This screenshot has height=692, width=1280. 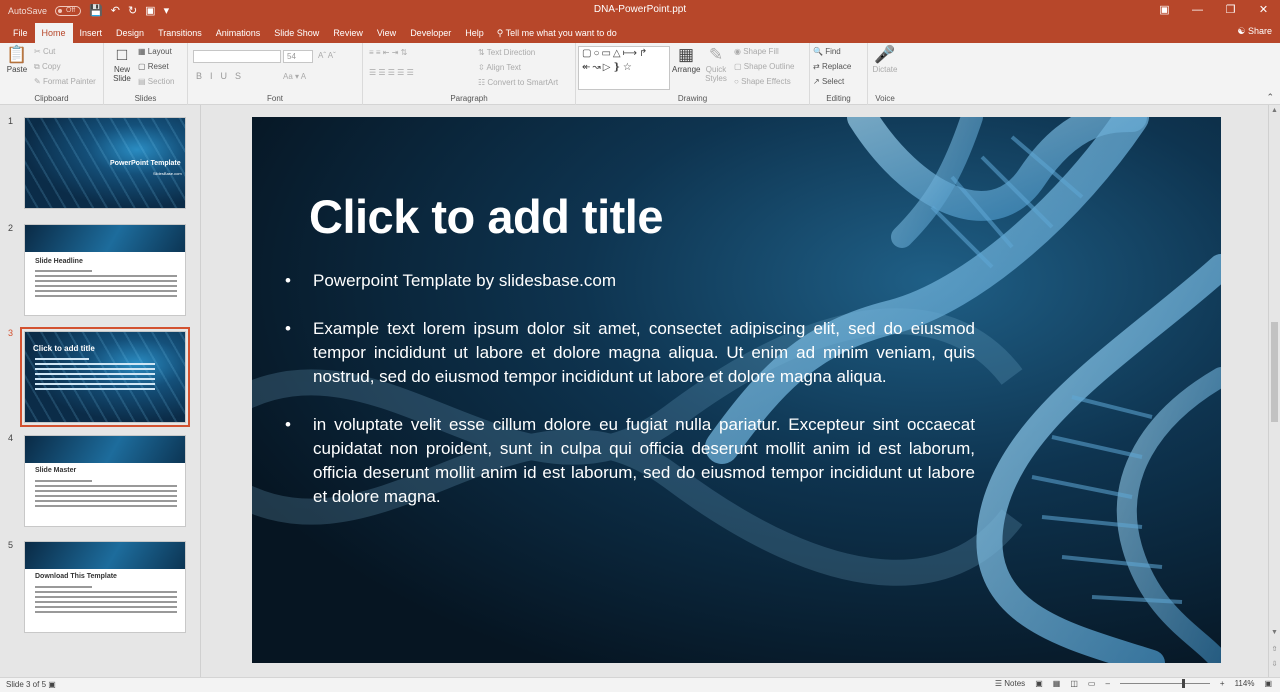 I want to click on dictate-button: 🎤 Dictate, so click(x=885, y=59).